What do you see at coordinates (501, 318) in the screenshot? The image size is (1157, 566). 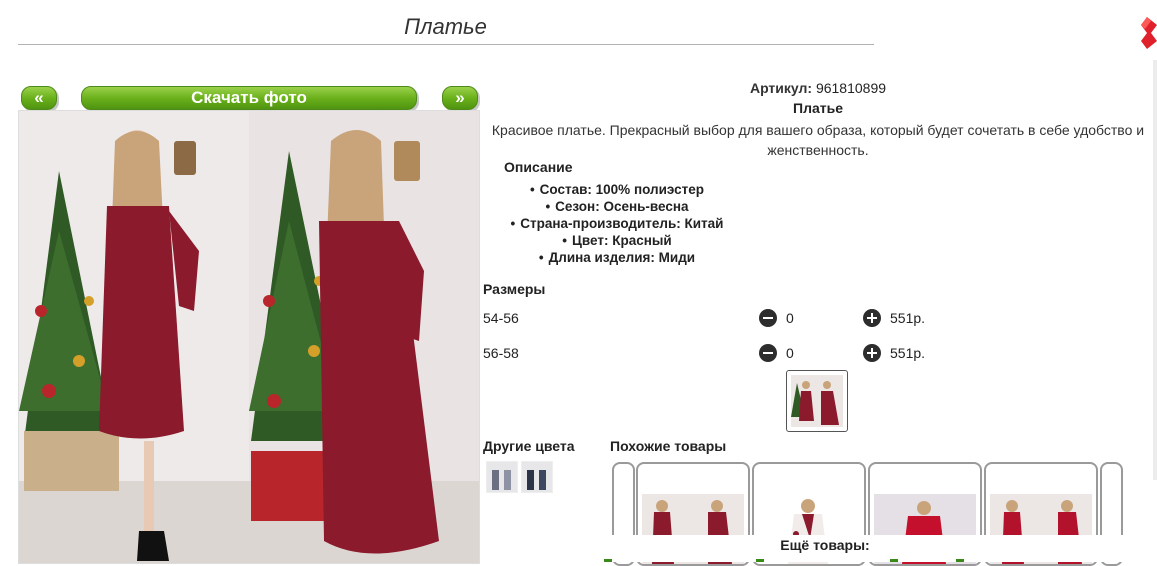 I see `size-label: 54-56` at bounding box center [501, 318].